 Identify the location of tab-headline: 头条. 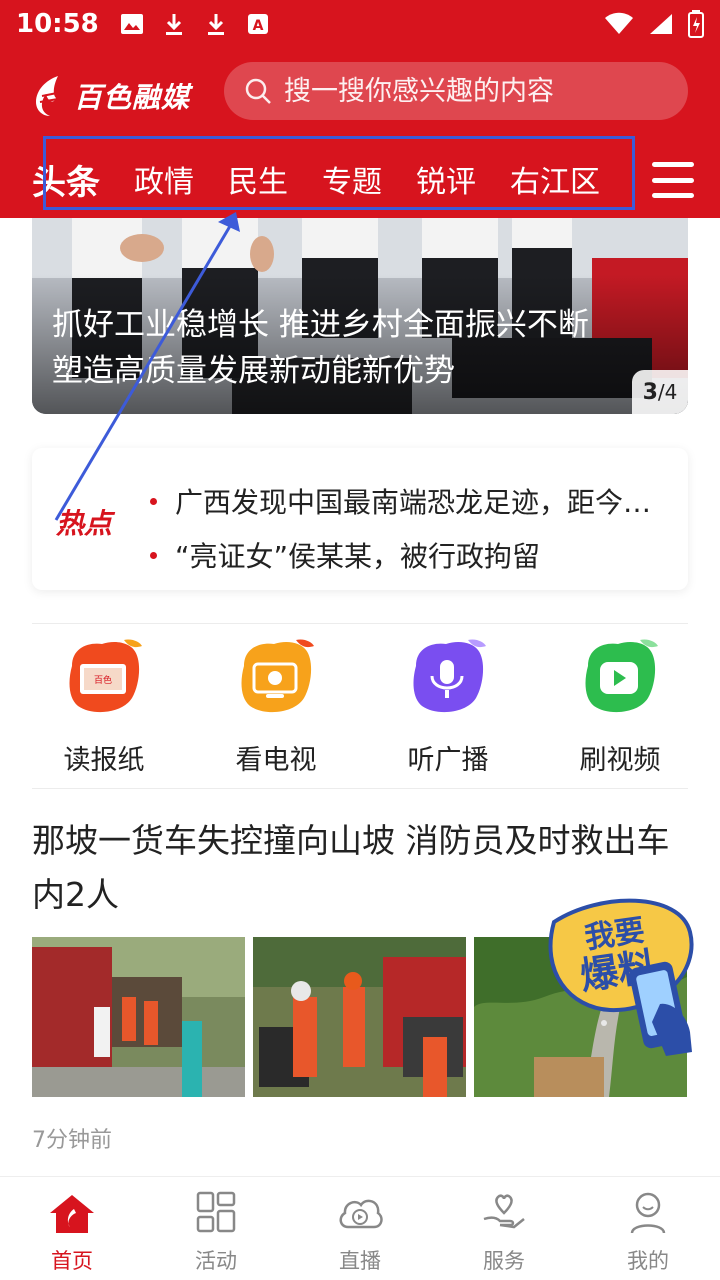
(66, 179).